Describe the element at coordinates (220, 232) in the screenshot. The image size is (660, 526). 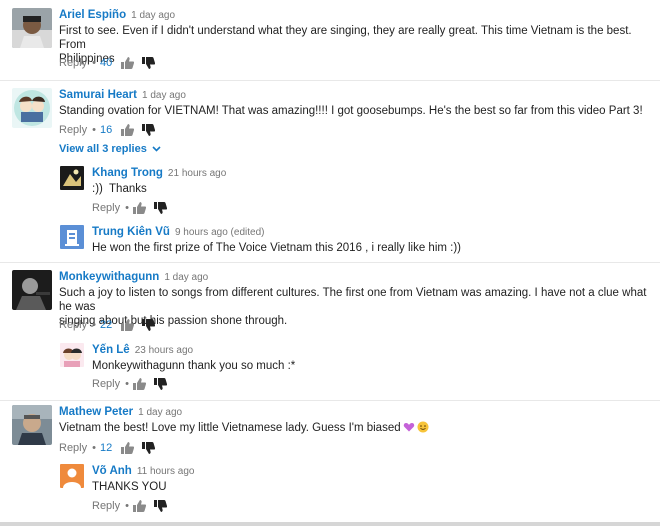
I see `timestamp: 9 hours ago (edited)` at that location.